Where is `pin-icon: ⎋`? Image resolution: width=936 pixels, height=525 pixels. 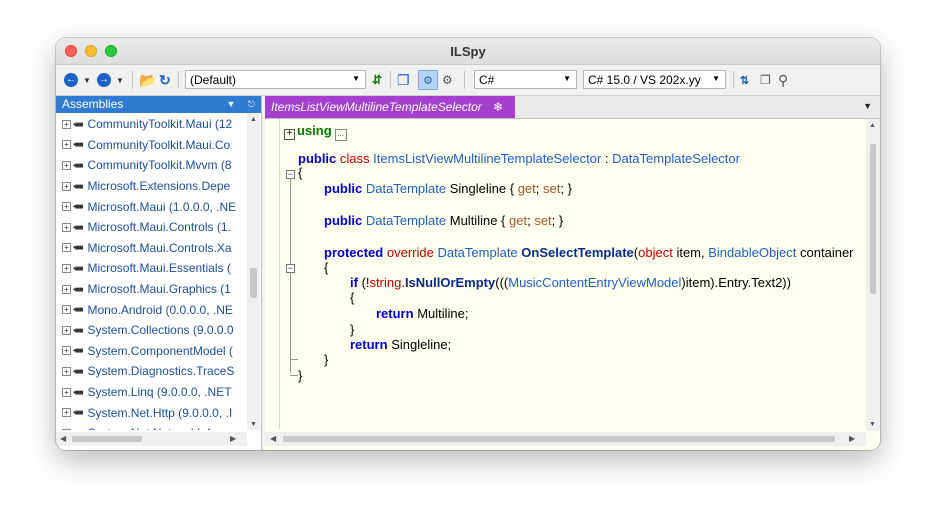
pin-icon: ⎋ is located at coordinates (251, 104).